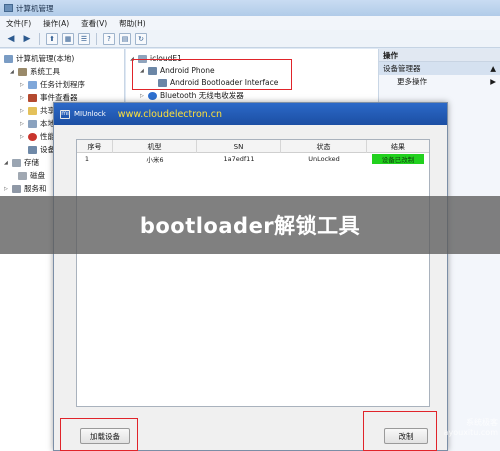  Describe the element at coordinates (22, 175) in the screenshot. I see `disk-icon` at that location.